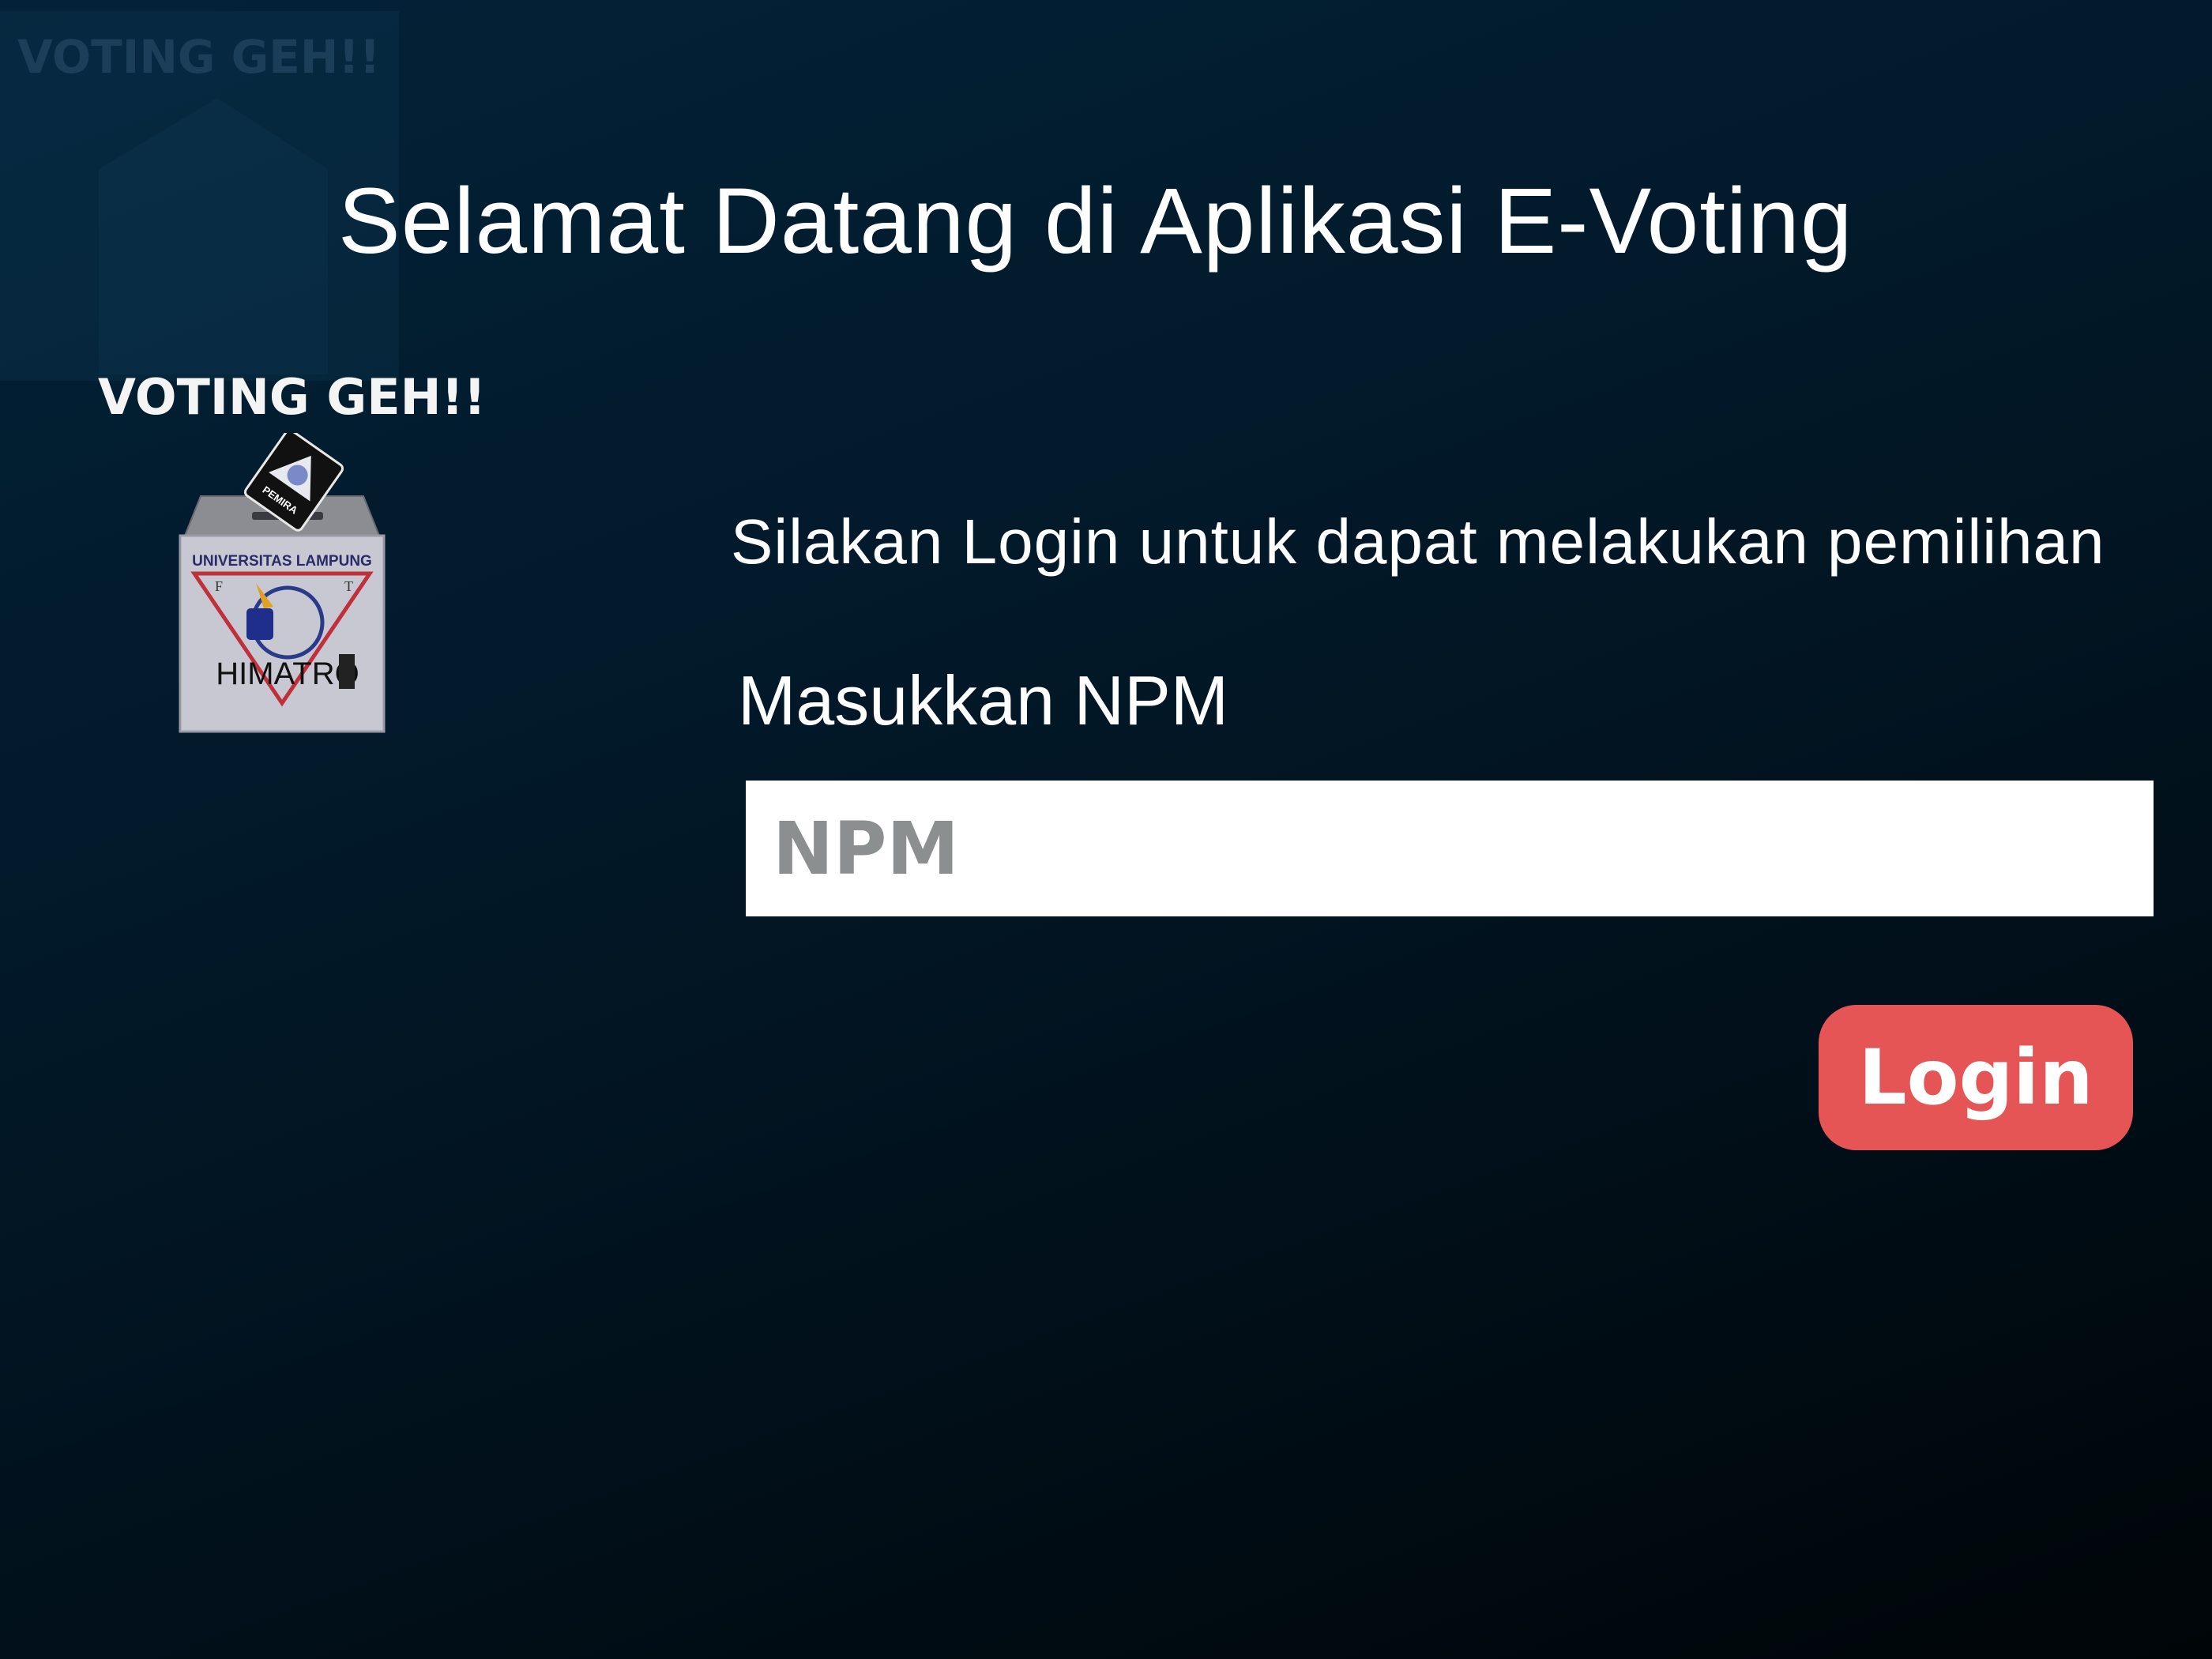 The width and height of the screenshot is (2212, 1659). Describe the element at coordinates (199, 57) in the screenshot. I see `ghost-brand-text: VOTING GEH!!` at that location.